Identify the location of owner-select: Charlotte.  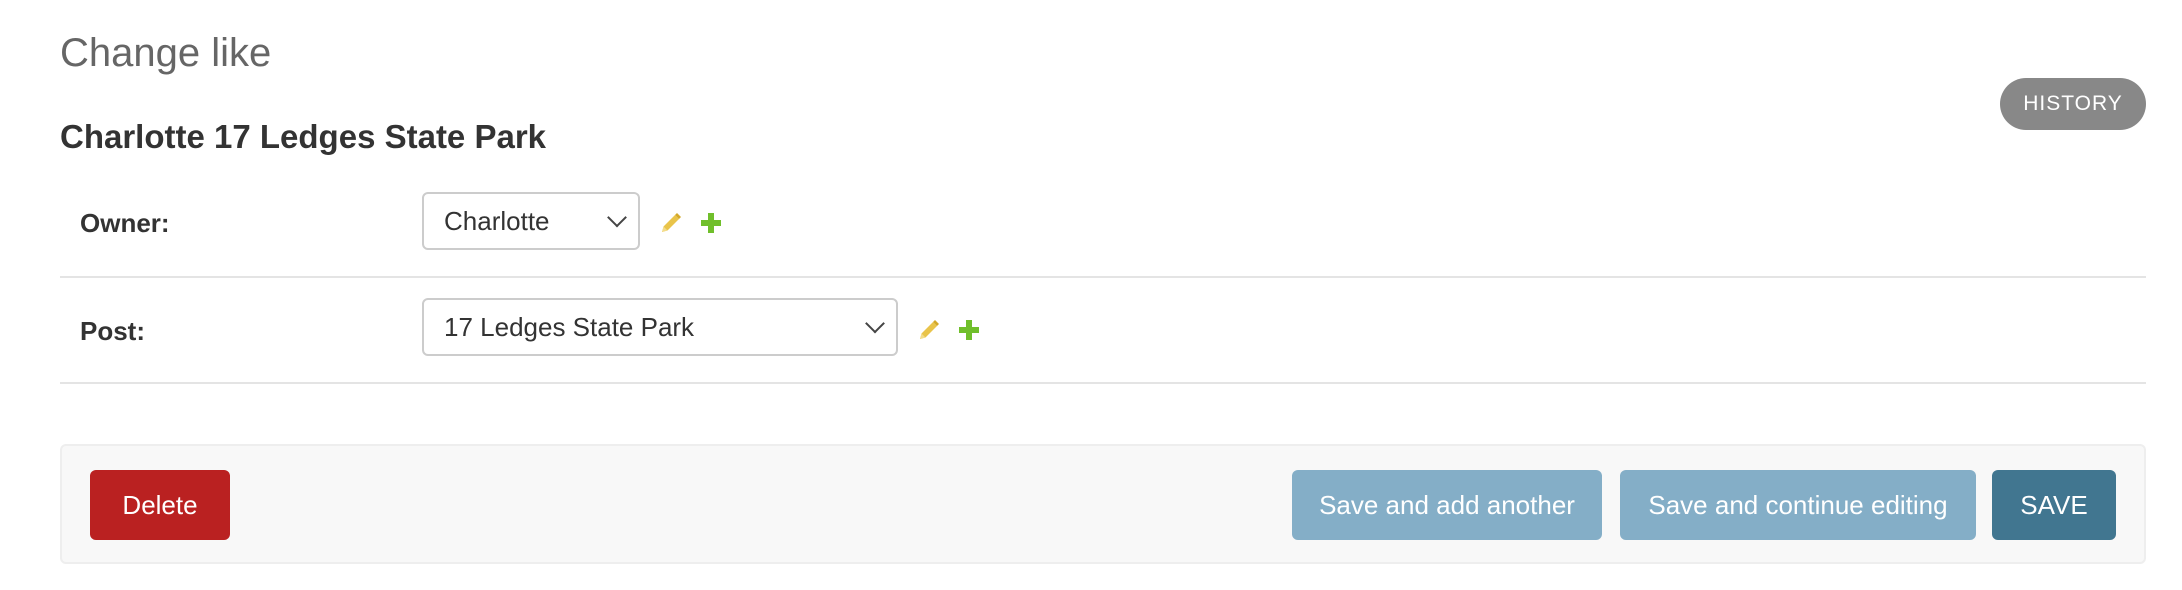
(531, 221).